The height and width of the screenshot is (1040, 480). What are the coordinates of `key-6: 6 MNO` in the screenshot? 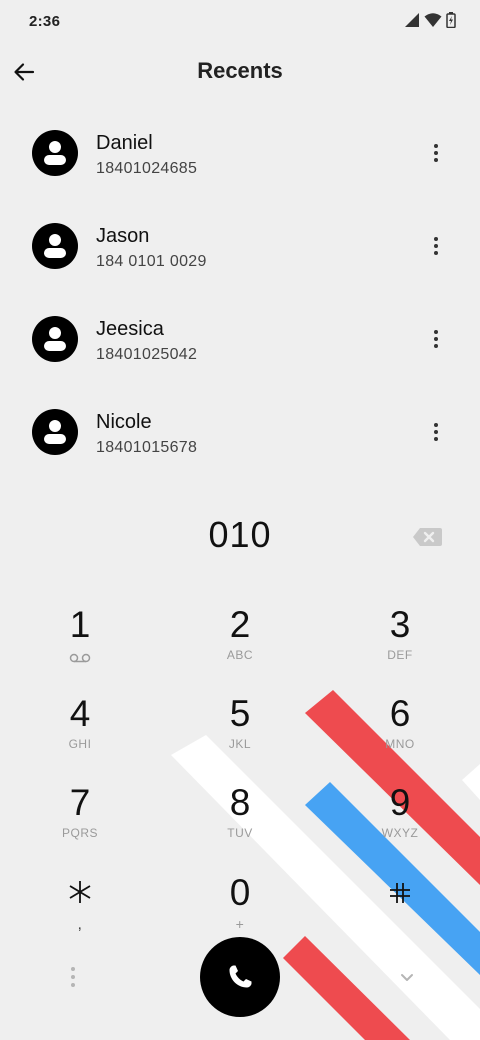 It's located at (400, 733).